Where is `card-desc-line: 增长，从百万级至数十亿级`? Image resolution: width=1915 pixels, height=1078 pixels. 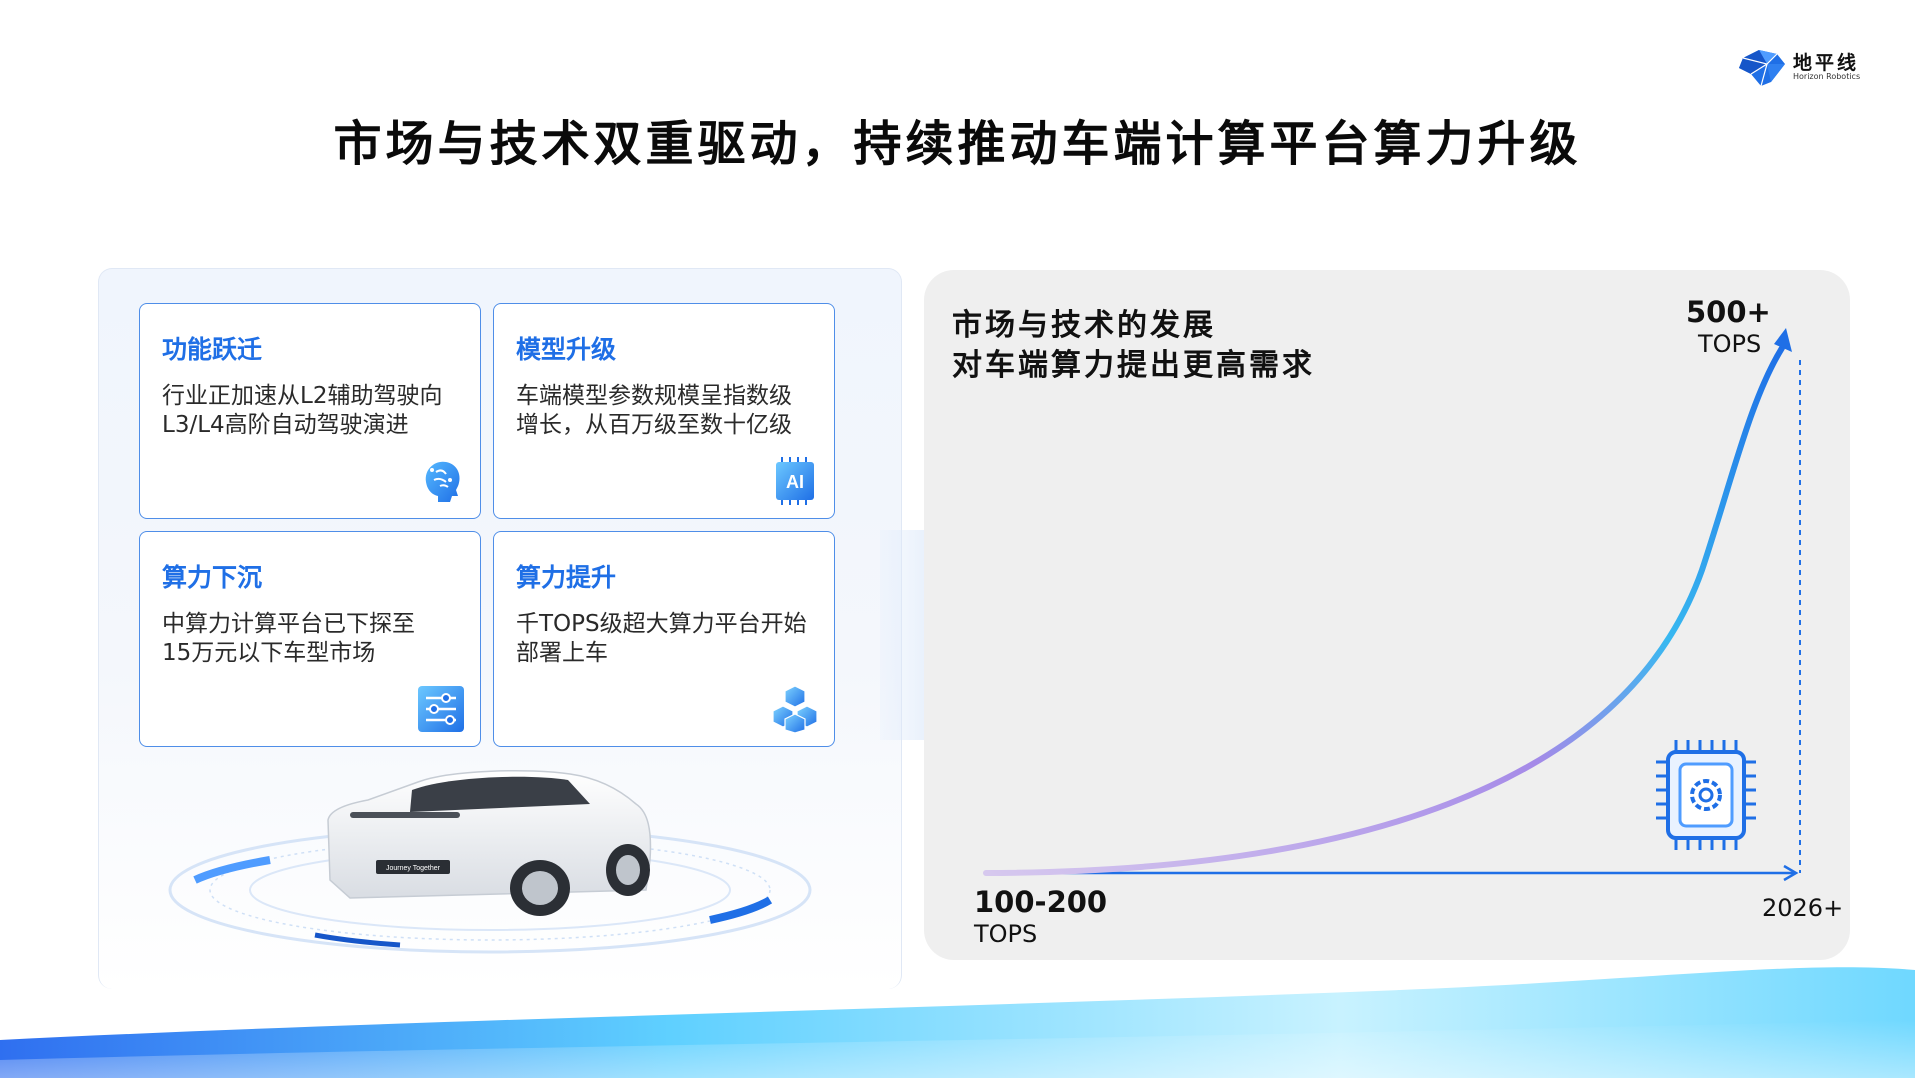 card-desc-line: 增长，从百万级至数十亿级 is located at coordinates (654, 425).